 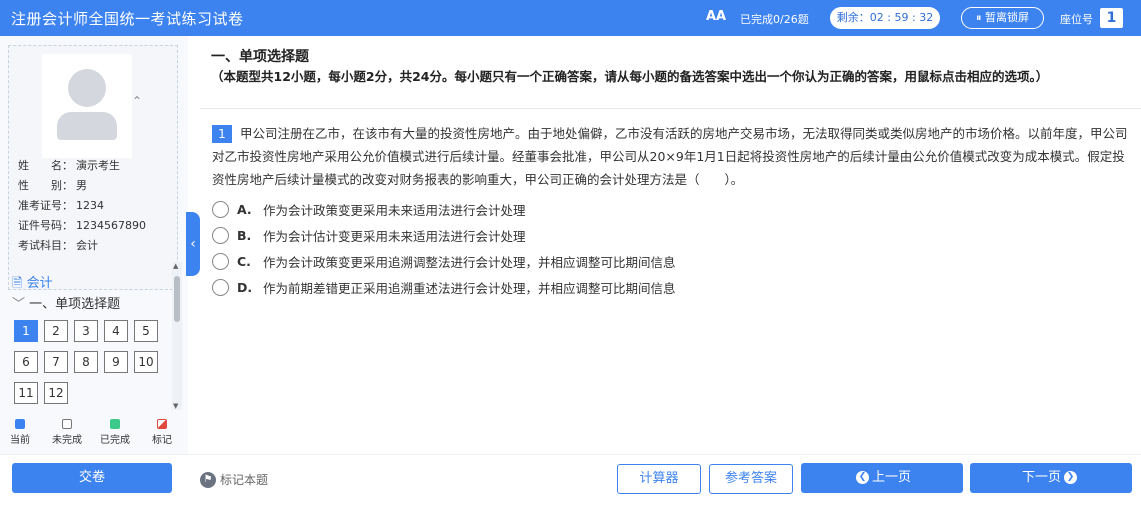 I want to click on font-size-icon: AA, so click(x=716, y=16).